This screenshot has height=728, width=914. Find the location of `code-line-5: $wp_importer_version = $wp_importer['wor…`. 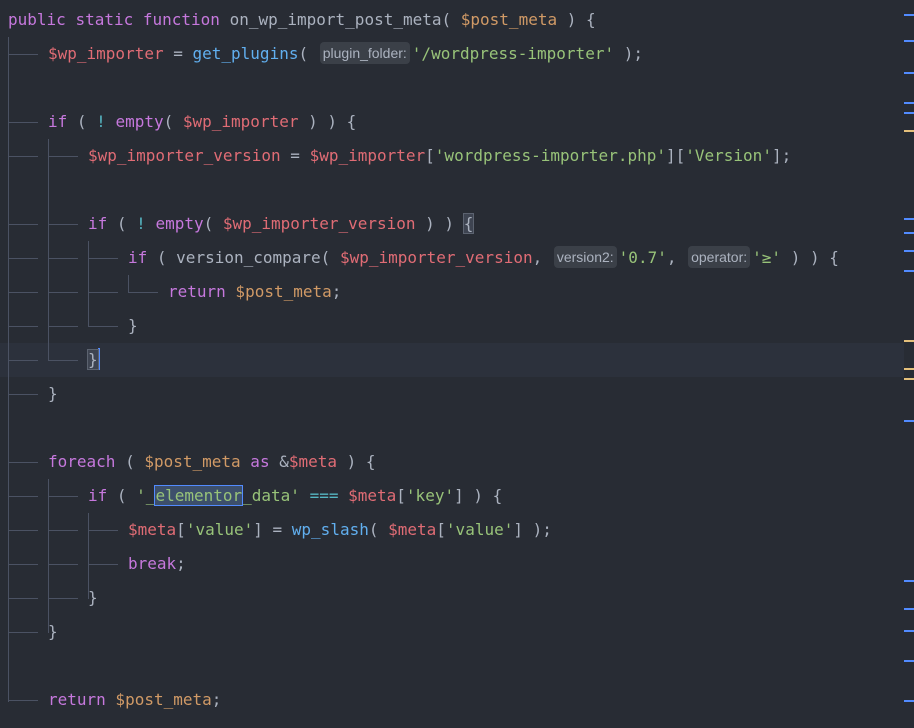

code-line-5: $wp_importer_version = $wp_importer['wor… is located at coordinates (452, 156).